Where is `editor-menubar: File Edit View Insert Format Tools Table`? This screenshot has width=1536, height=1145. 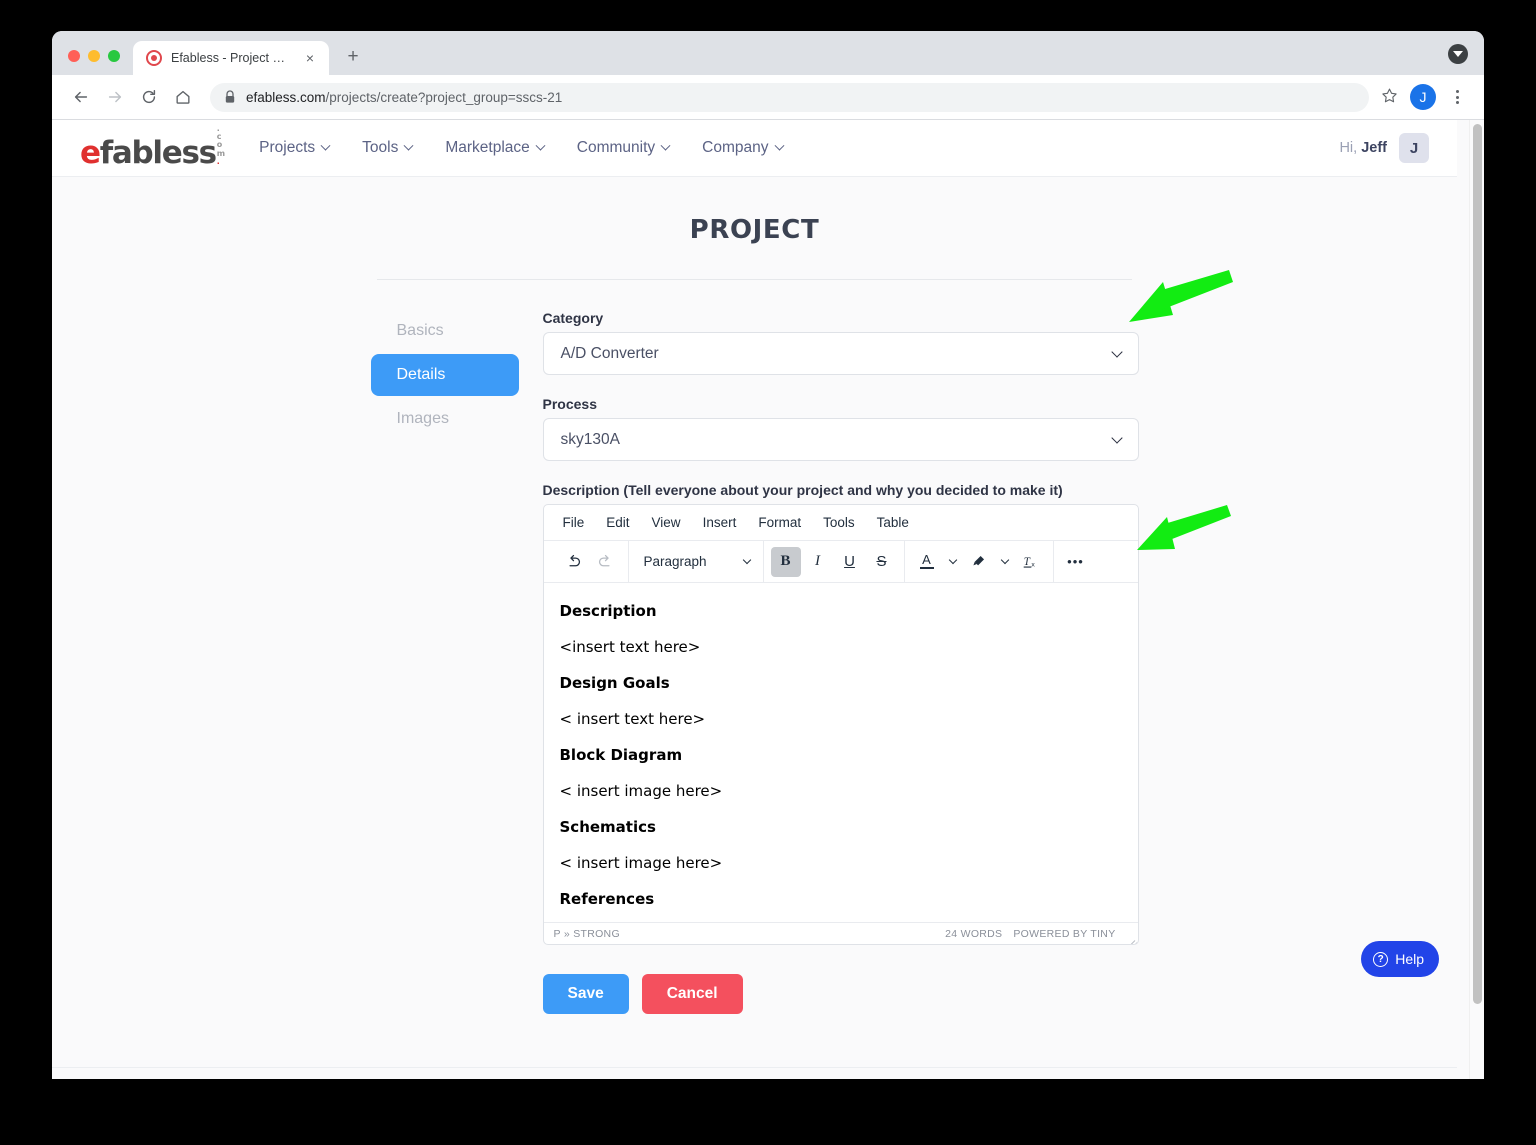
editor-menubar: File Edit View Insert Format Tools Table is located at coordinates (840, 523).